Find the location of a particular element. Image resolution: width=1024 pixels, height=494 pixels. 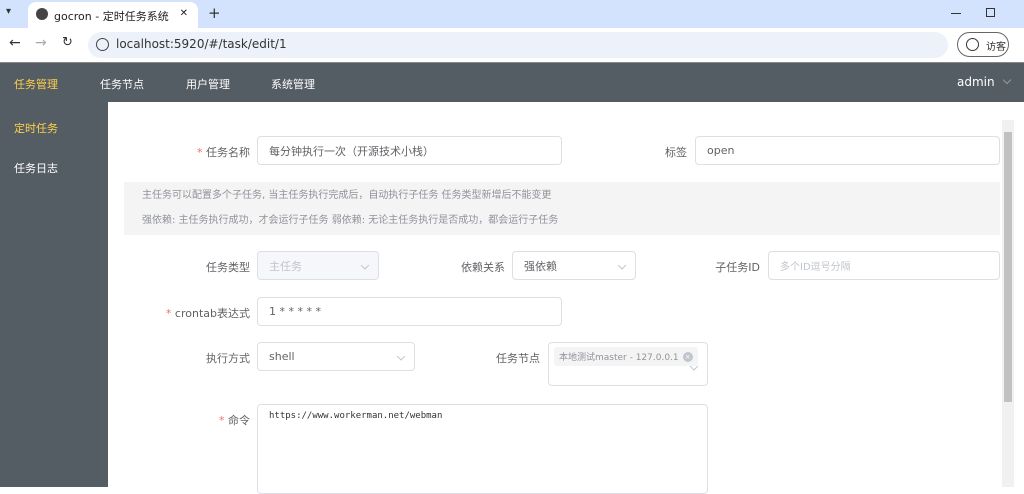

nav-system-management: 系统管理 is located at coordinates (293, 84).